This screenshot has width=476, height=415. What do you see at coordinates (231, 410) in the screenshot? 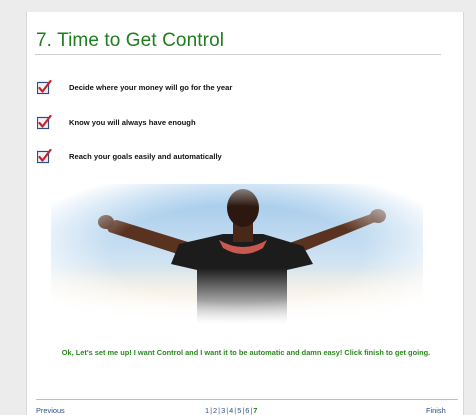
I see `page-navigation: 1|2|3|4|5|6|7` at bounding box center [231, 410].